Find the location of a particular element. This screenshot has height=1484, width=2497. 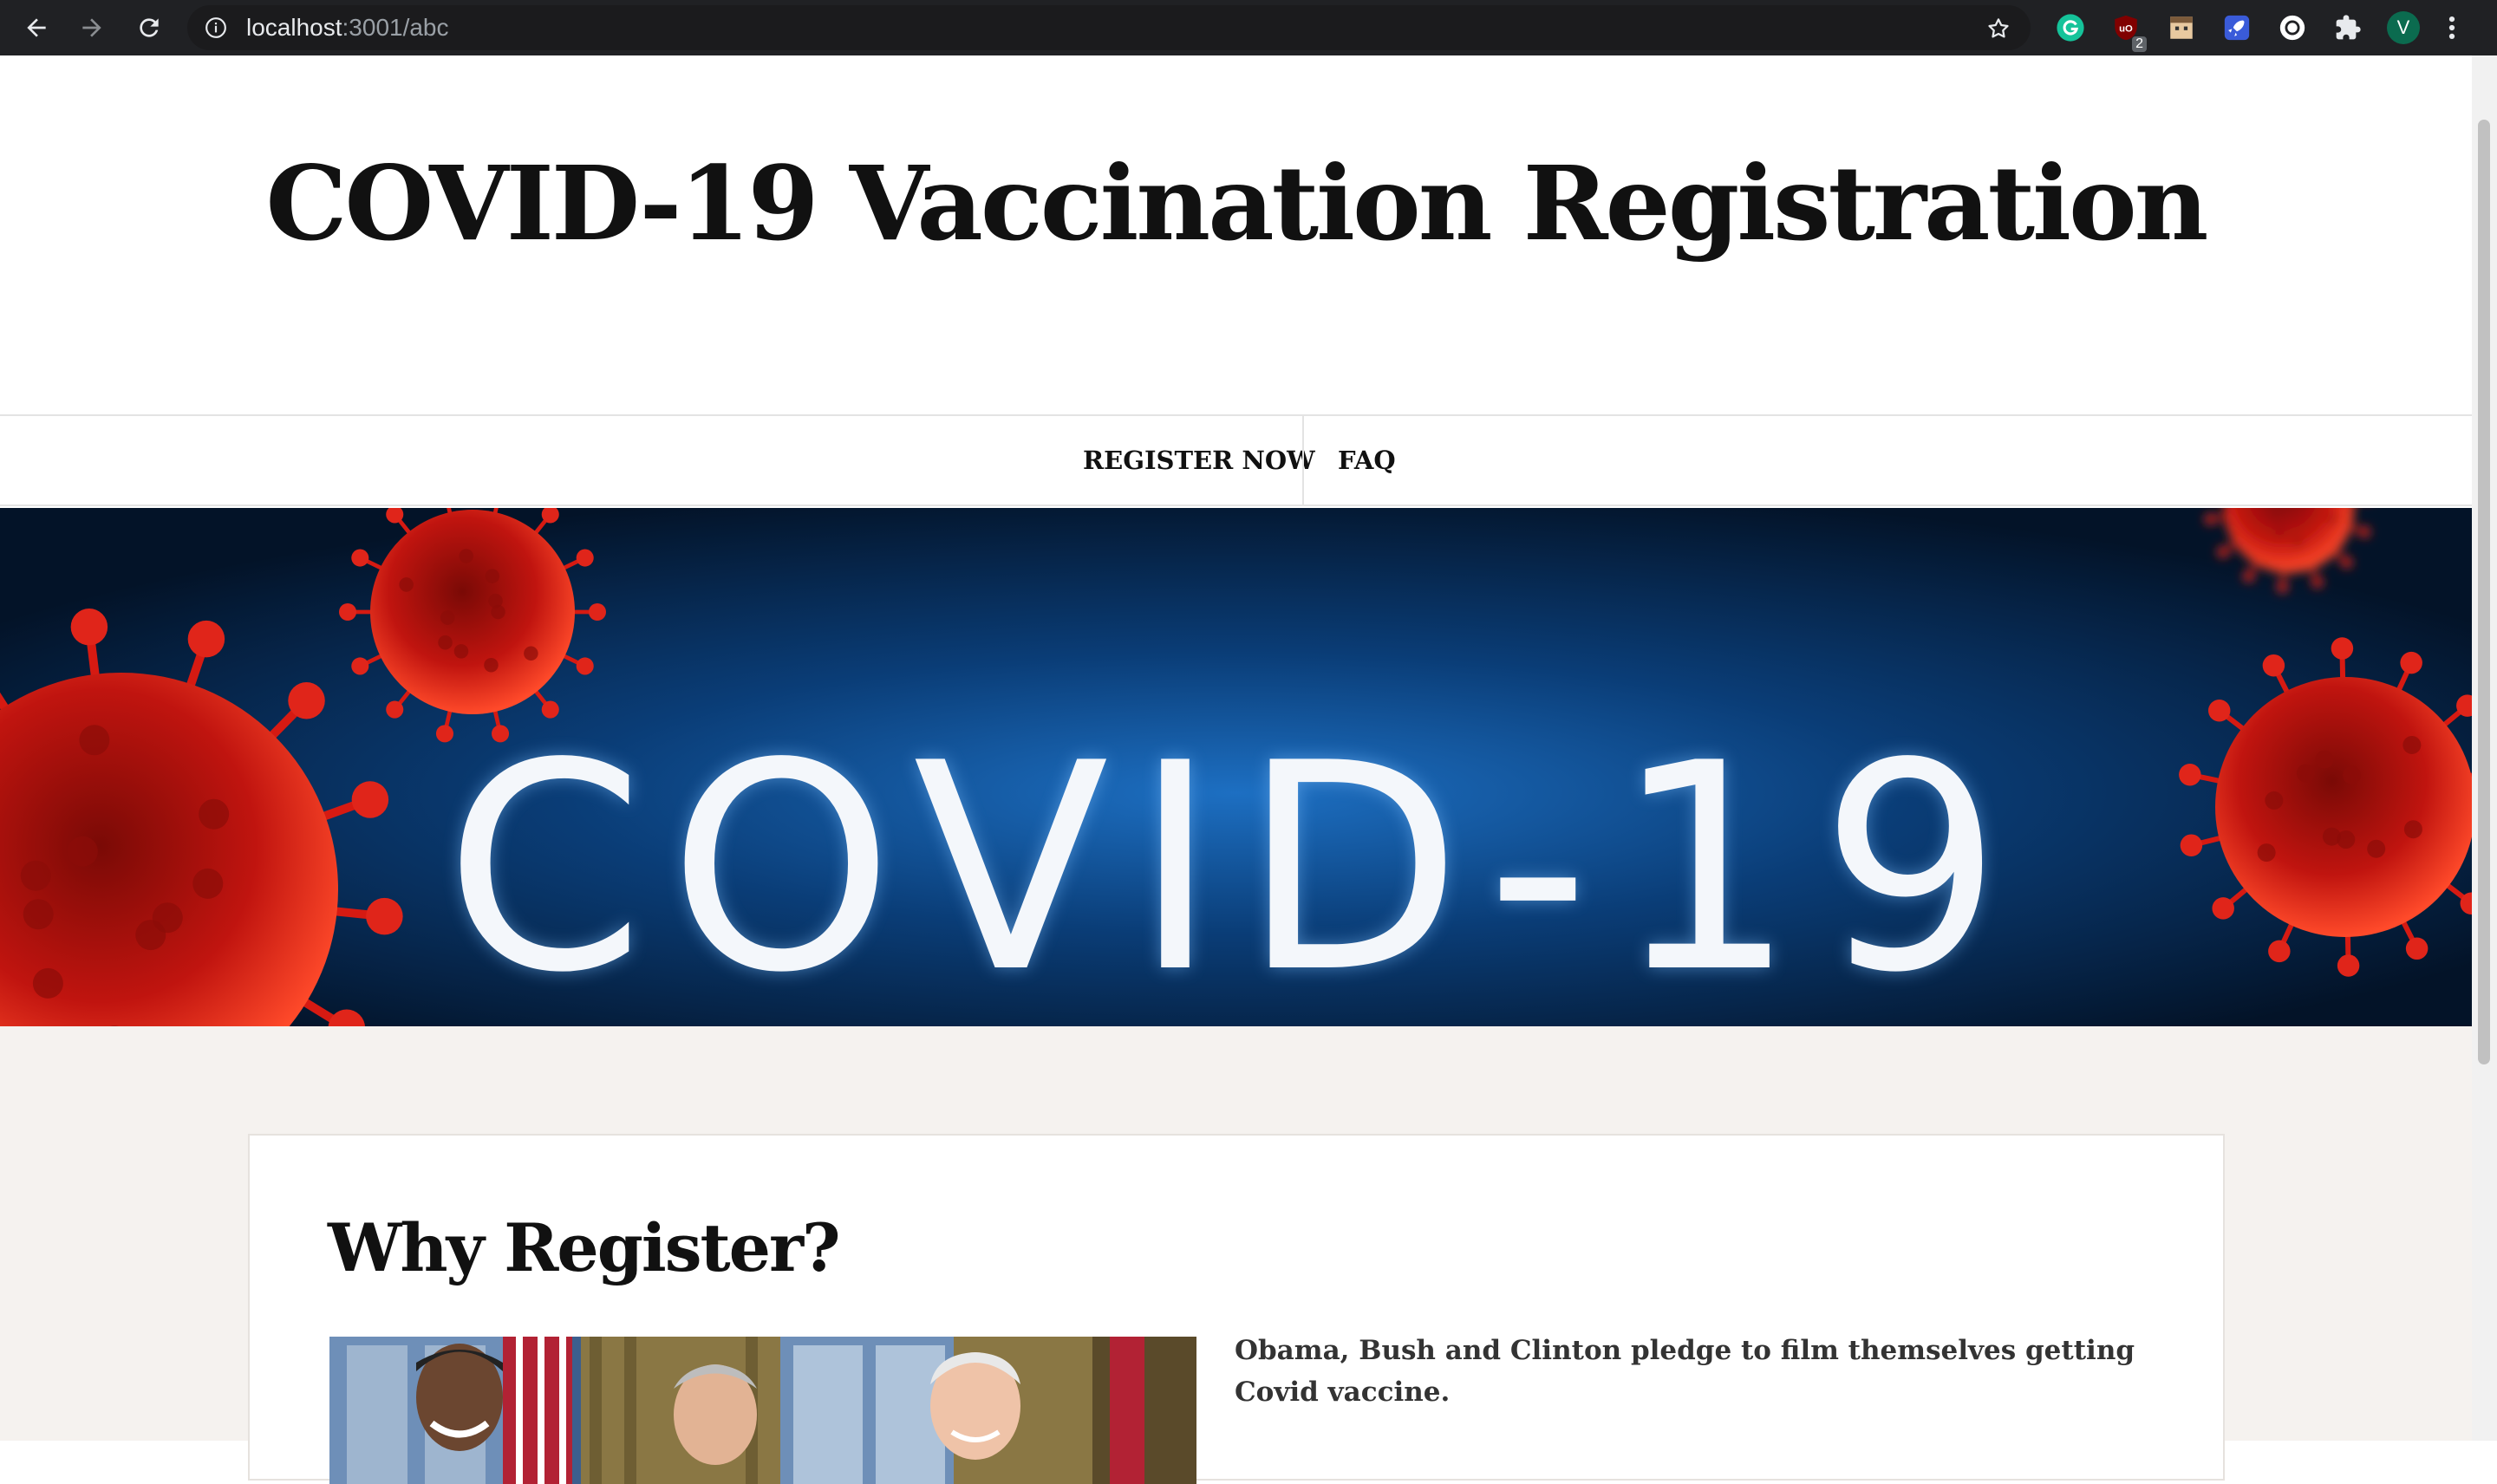

presidents-photo is located at coordinates (762, 1410).